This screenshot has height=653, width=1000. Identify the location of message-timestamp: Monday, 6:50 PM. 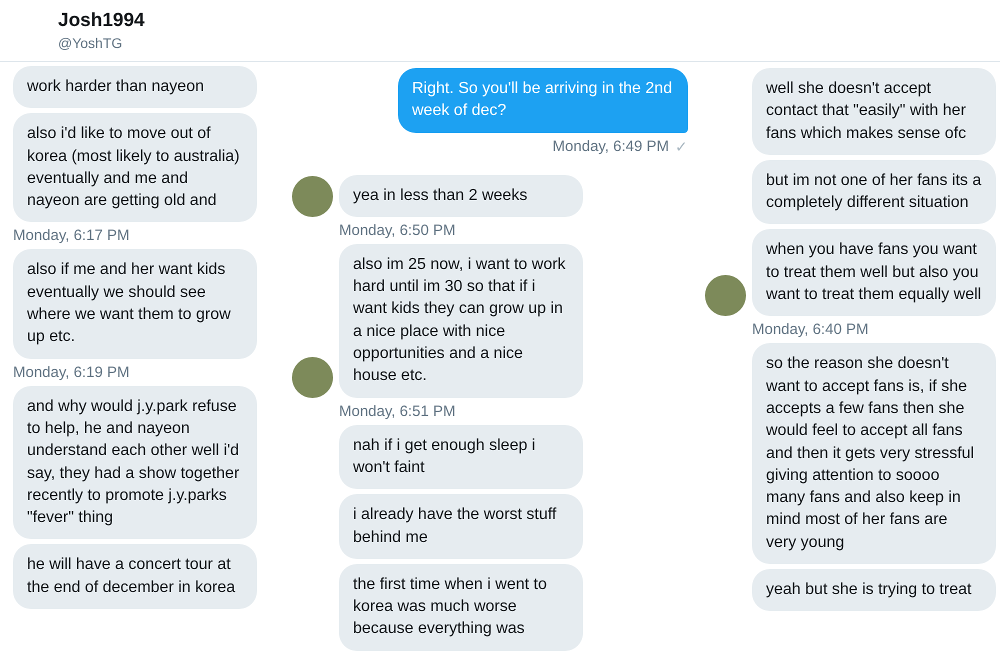
(397, 230).